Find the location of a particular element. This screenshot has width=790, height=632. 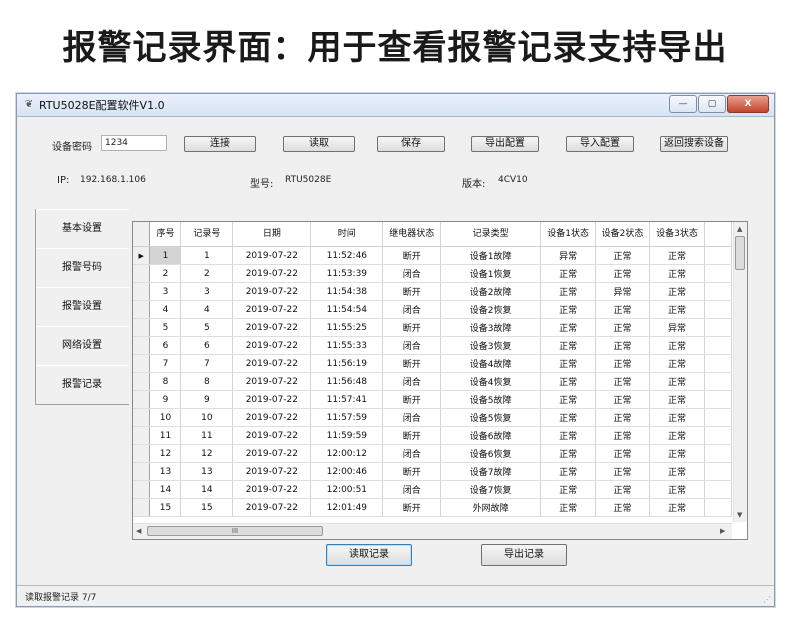

table-row: 8 8 2019-07-22 11:56:48 闭合 设备4恢复 正常 正常 正常 is located at coordinates (432, 381).